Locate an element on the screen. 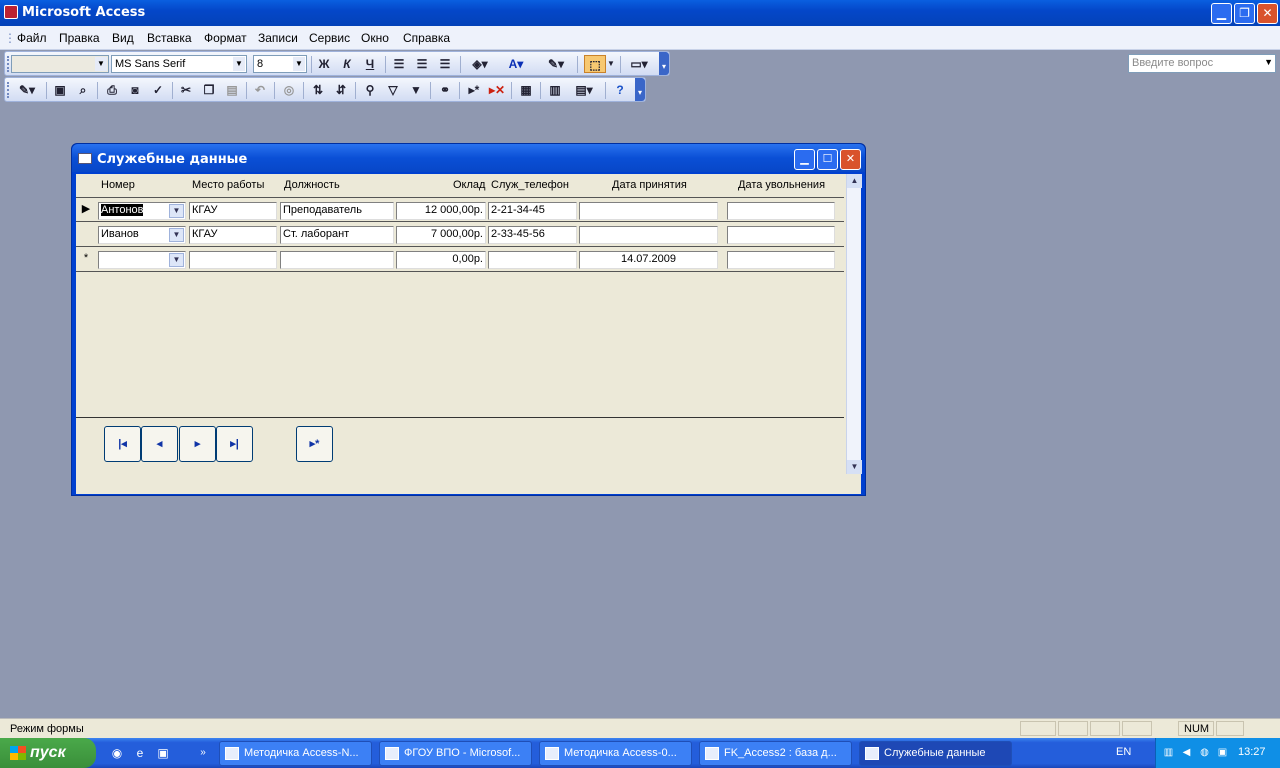  dolzh-field: Ст. лаборант is located at coordinates (337, 235).